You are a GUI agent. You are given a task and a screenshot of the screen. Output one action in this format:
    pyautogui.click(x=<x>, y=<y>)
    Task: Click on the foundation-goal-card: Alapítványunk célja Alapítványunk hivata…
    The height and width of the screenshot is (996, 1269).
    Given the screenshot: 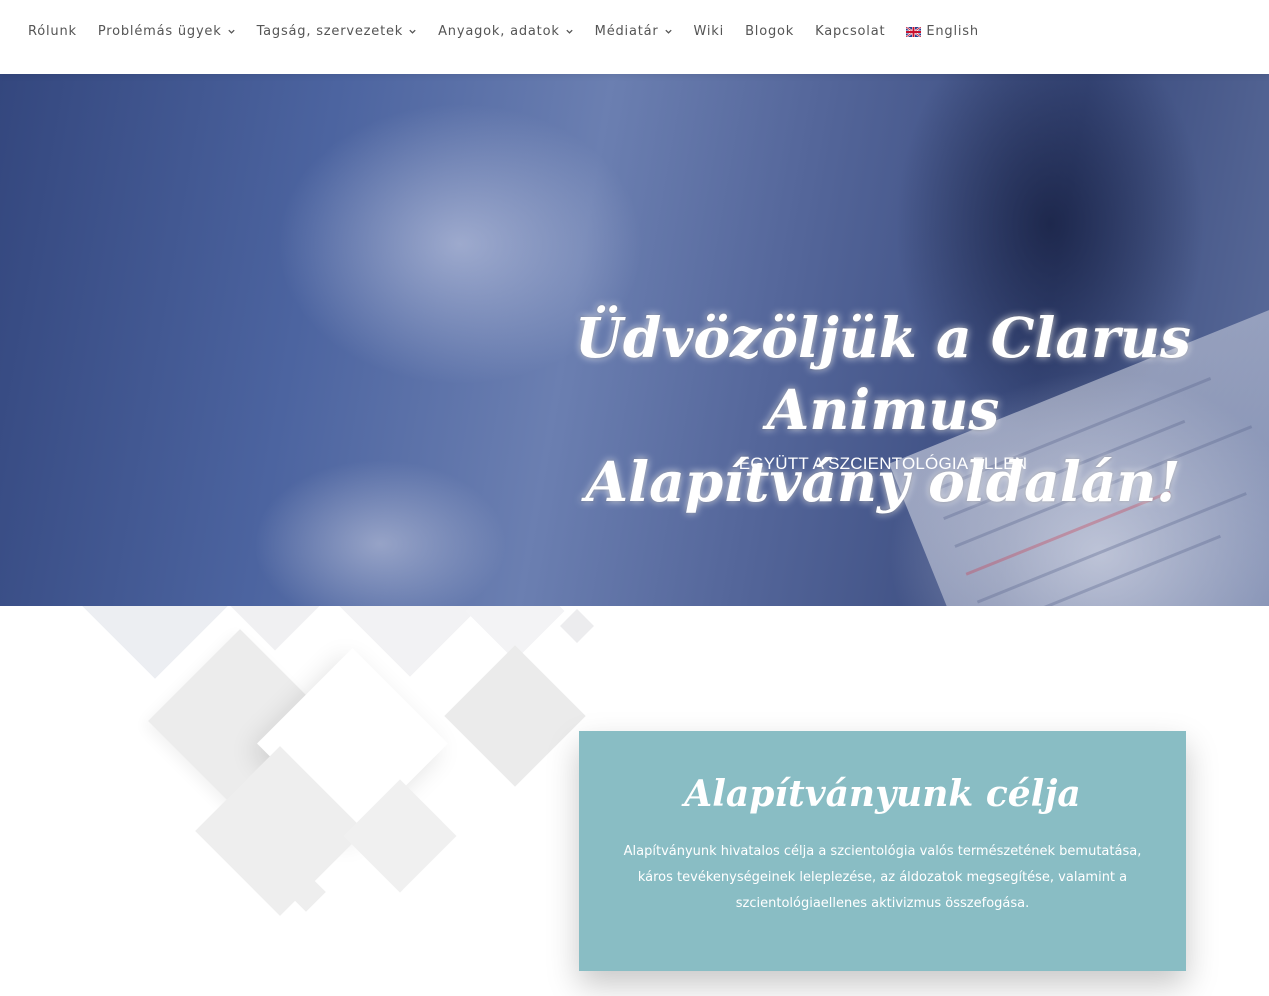 What is the action you would take?
    pyautogui.click(x=882, y=851)
    